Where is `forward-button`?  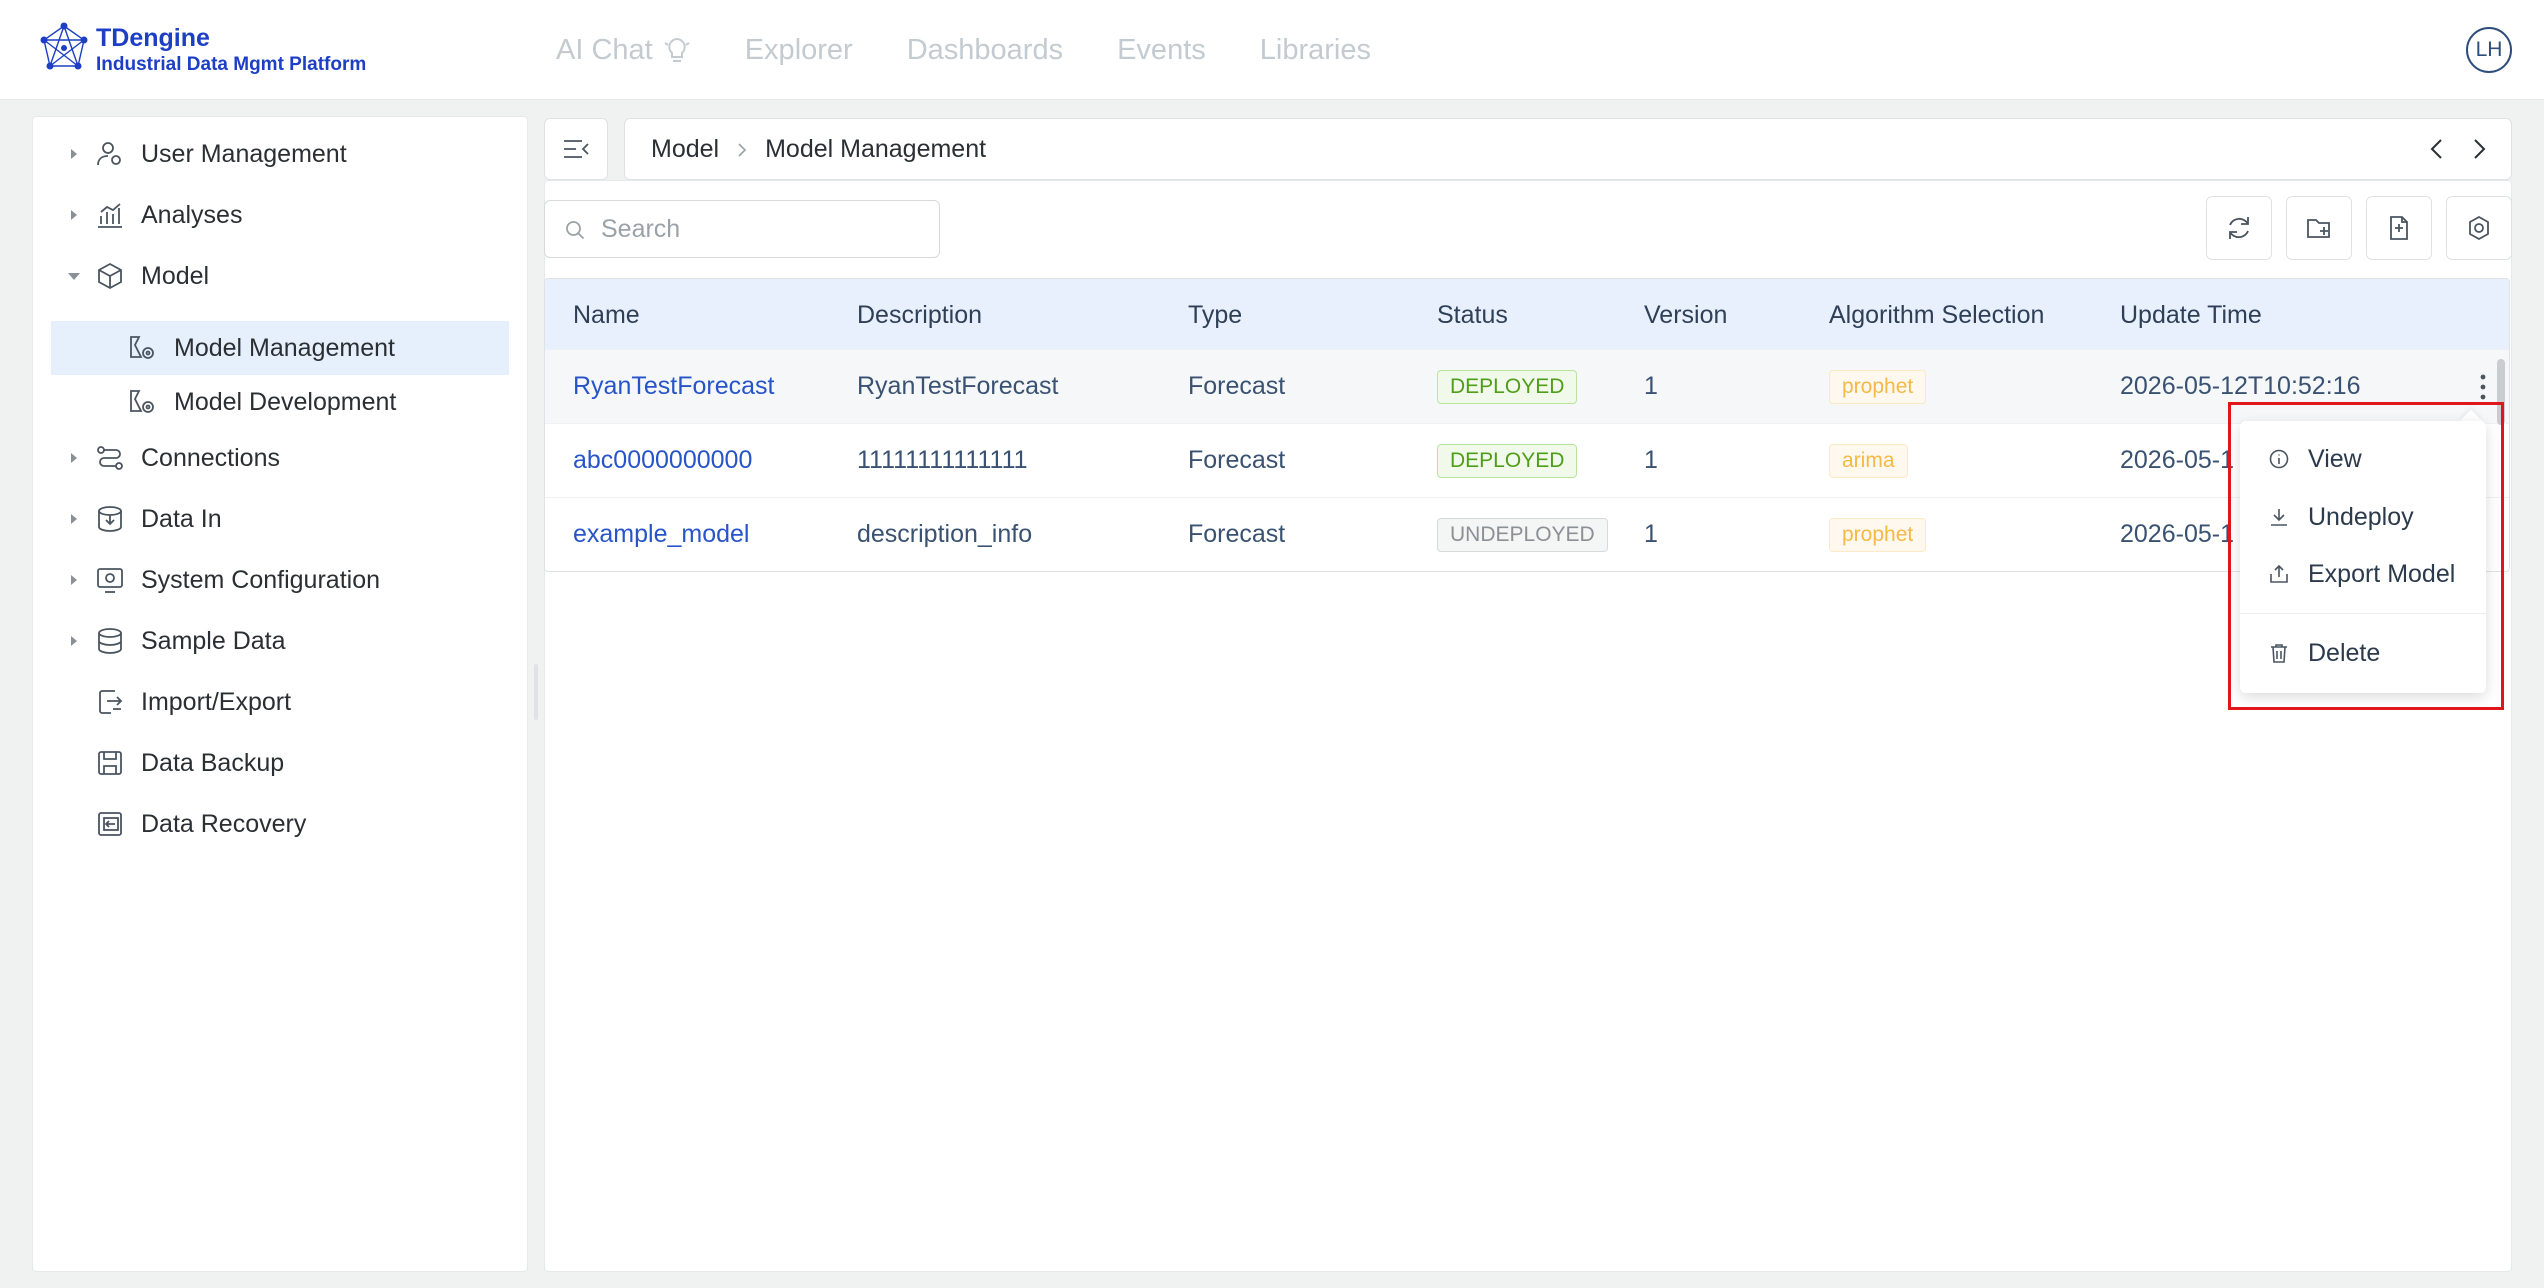 forward-button is located at coordinates (2479, 149).